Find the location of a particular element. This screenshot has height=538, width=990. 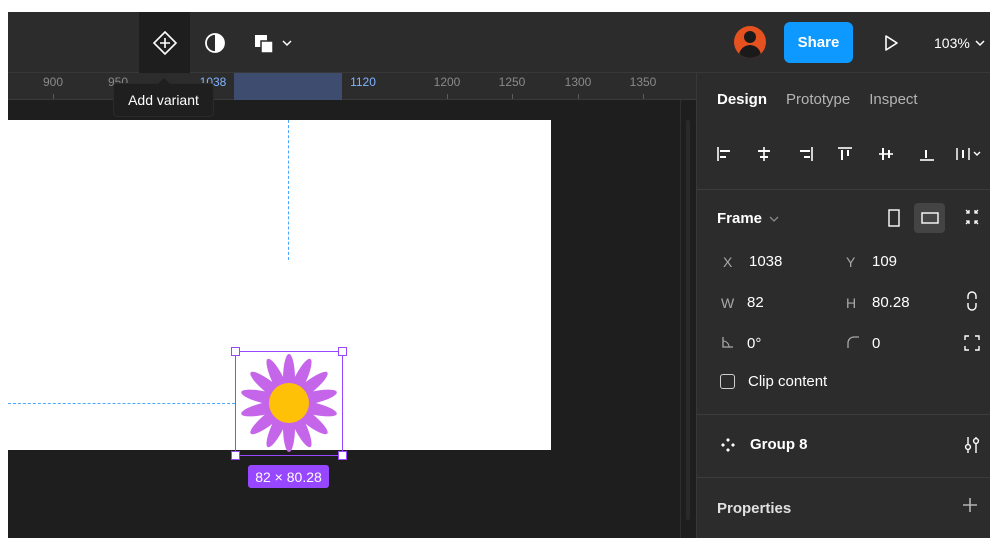

horizontal-ruler: 900 950 1038 1120 1200 1250 1300 1350 is located at coordinates (352, 86).